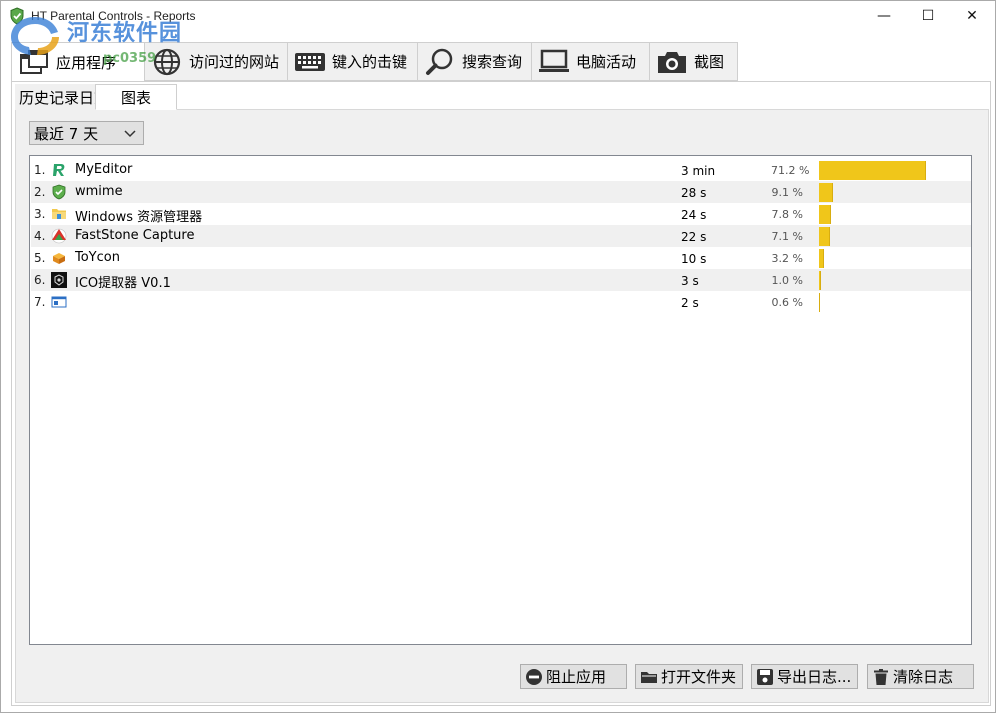 Image resolution: width=996 pixels, height=713 pixels. I want to click on tab-label: 应用程序, so click(86, 63).